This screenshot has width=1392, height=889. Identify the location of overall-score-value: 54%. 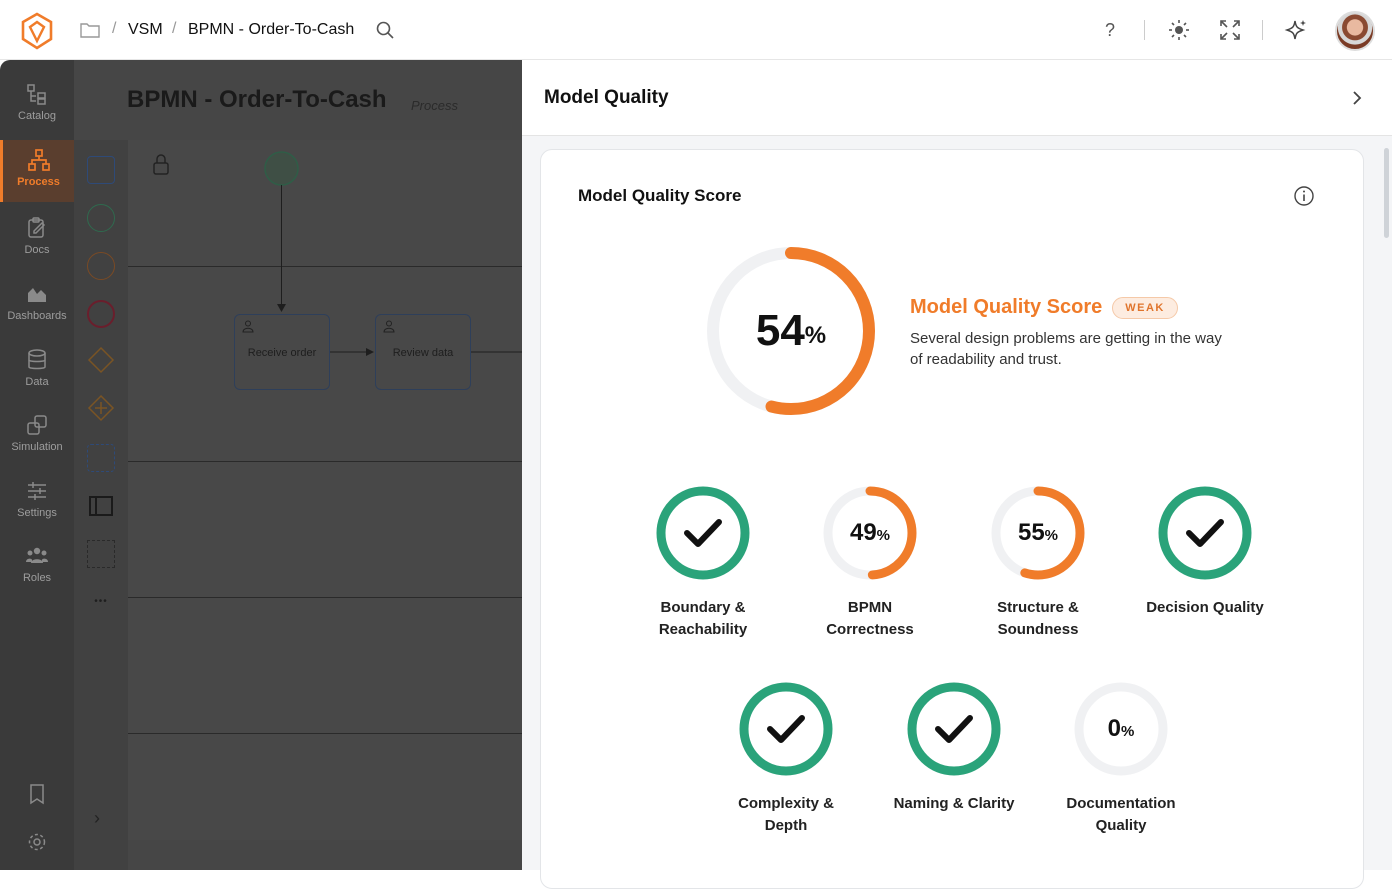
(791, 331).